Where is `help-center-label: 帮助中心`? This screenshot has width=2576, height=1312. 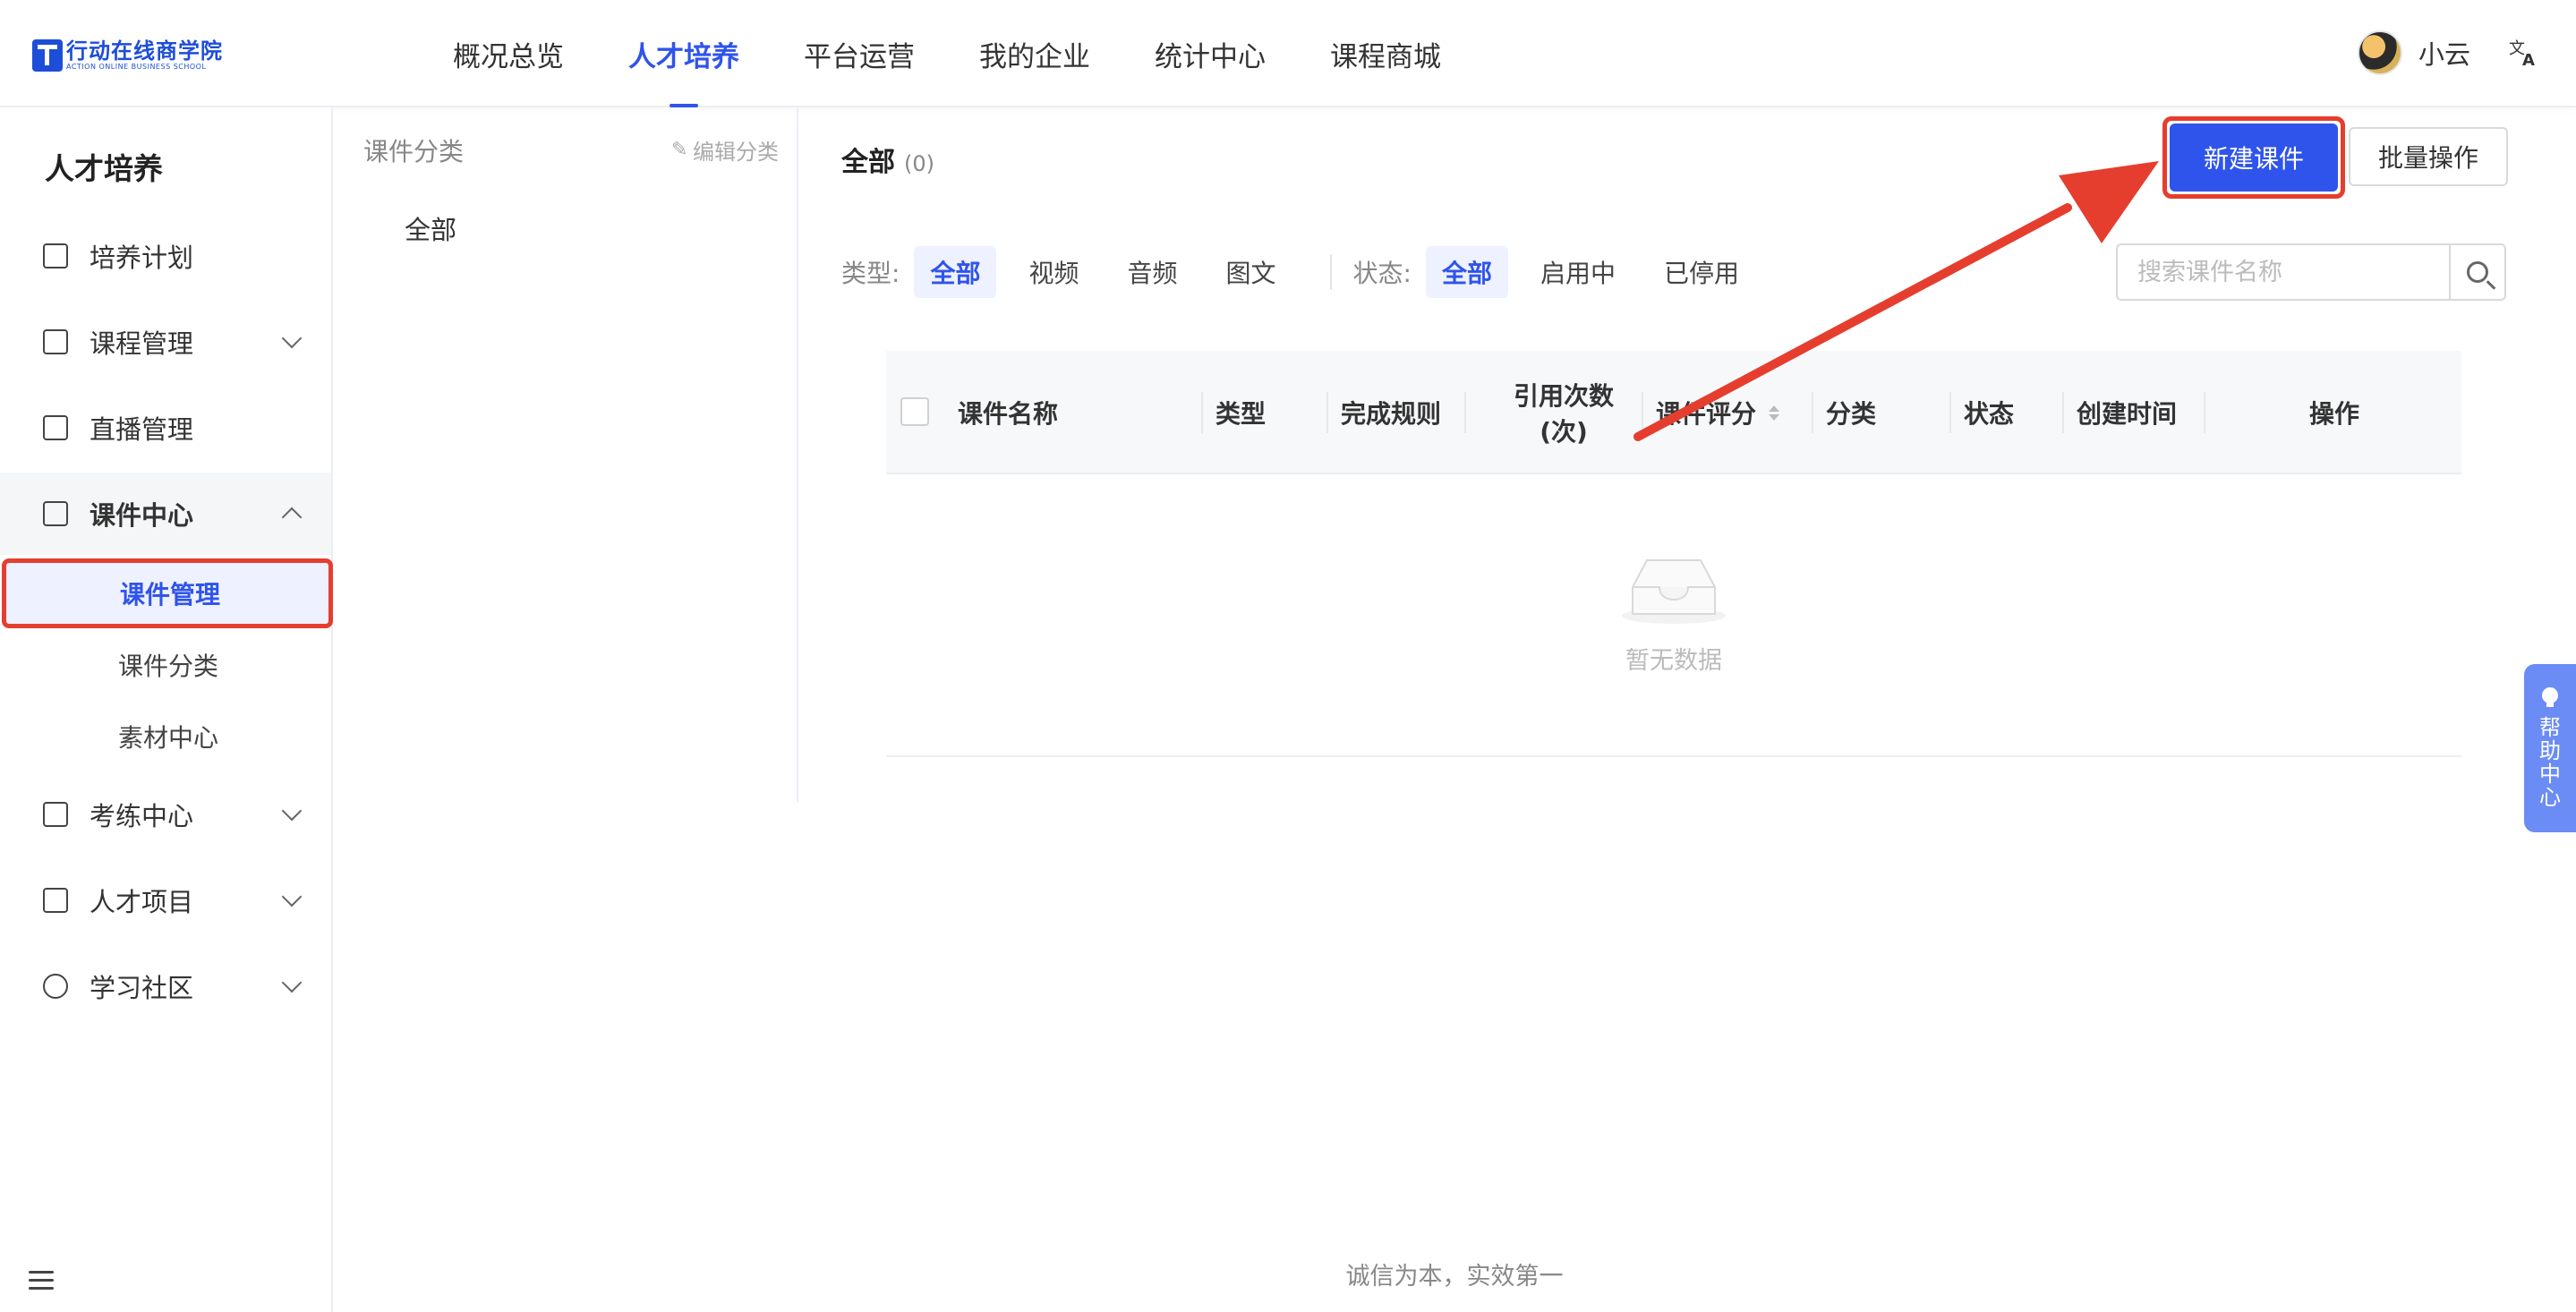 help-center-label: 帮助中心 is located at coordinates (2550, 762).